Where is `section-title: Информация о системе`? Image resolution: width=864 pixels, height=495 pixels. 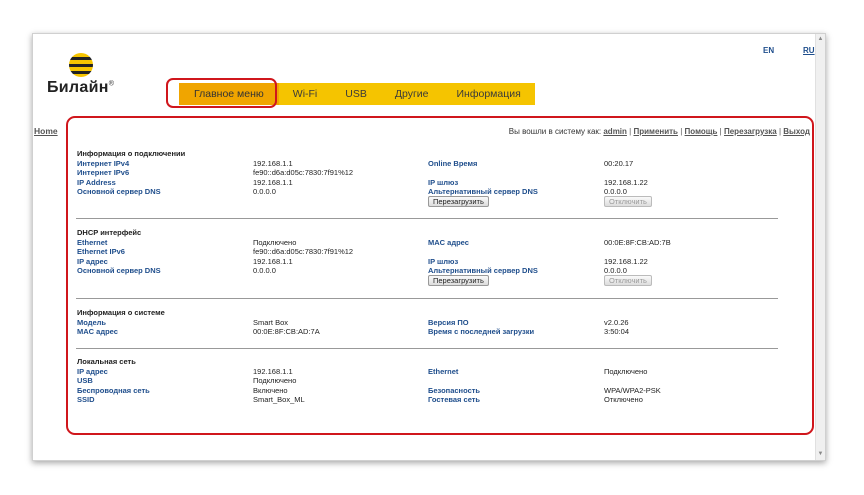
section-title: Информация о системе is located at coordinates (121, 312).